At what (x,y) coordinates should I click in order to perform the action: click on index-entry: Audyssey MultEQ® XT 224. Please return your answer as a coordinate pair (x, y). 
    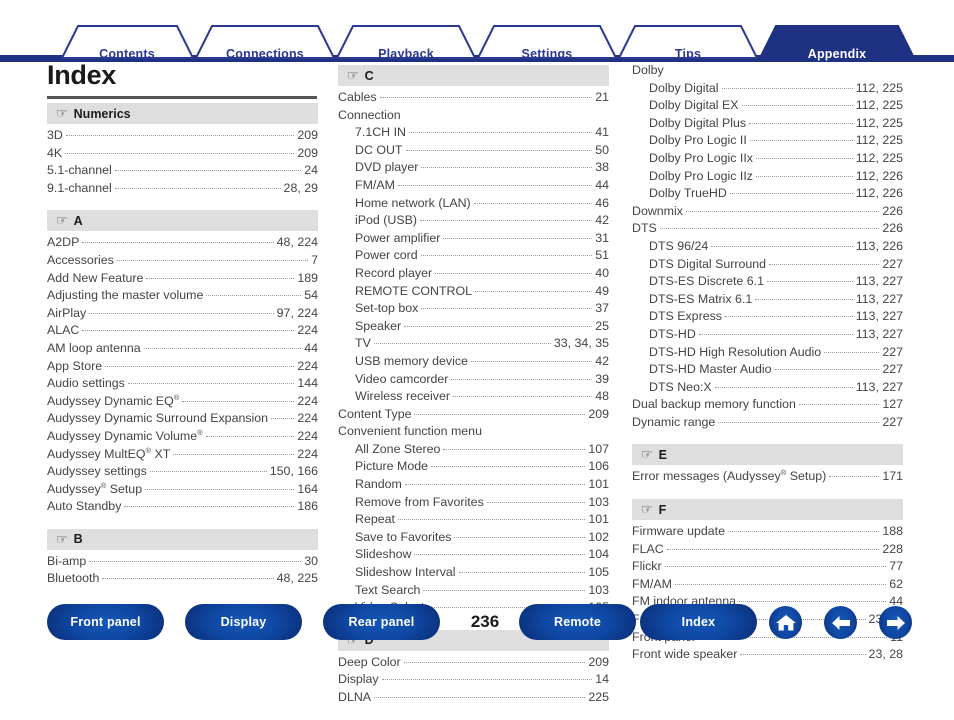
    Looking at the image, I should click on (182, 455).